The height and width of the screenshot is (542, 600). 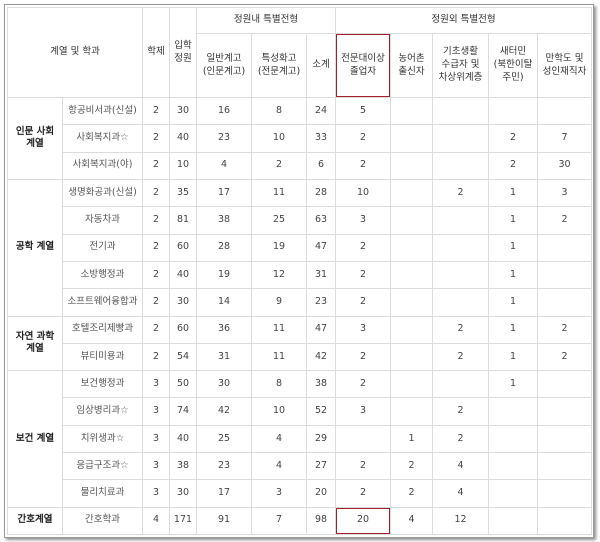 I want to click on dept-name: 사회복지과☆, so click(x=102, y=138).